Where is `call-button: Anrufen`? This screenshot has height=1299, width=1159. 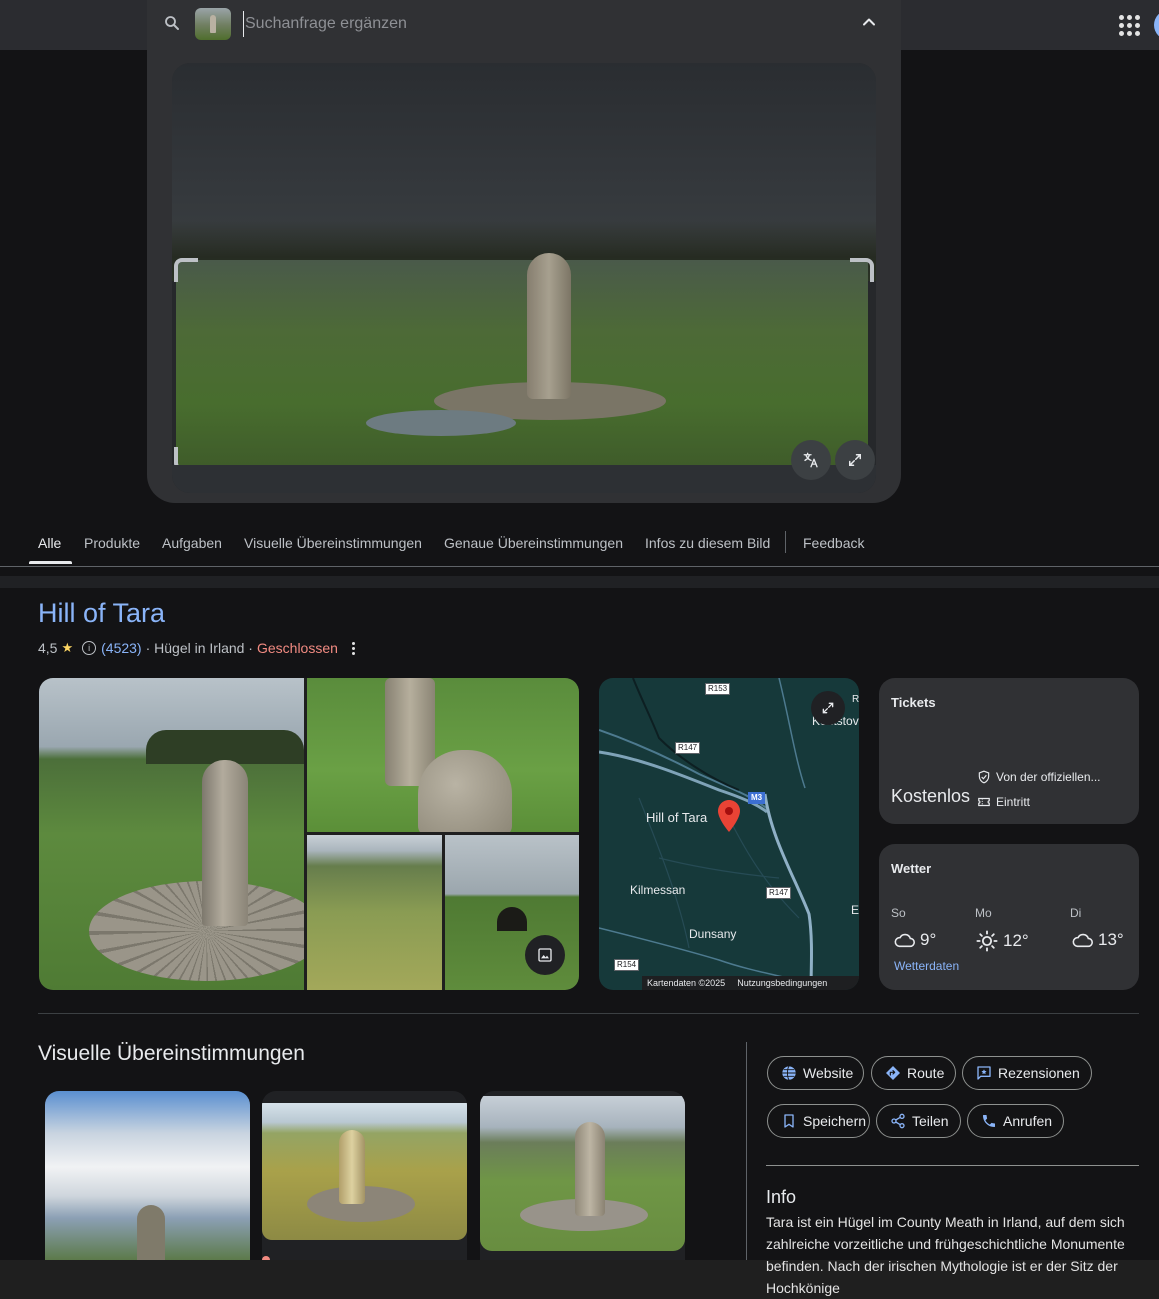 call-button: Anrufen is located at coordinates (1015, 1121).